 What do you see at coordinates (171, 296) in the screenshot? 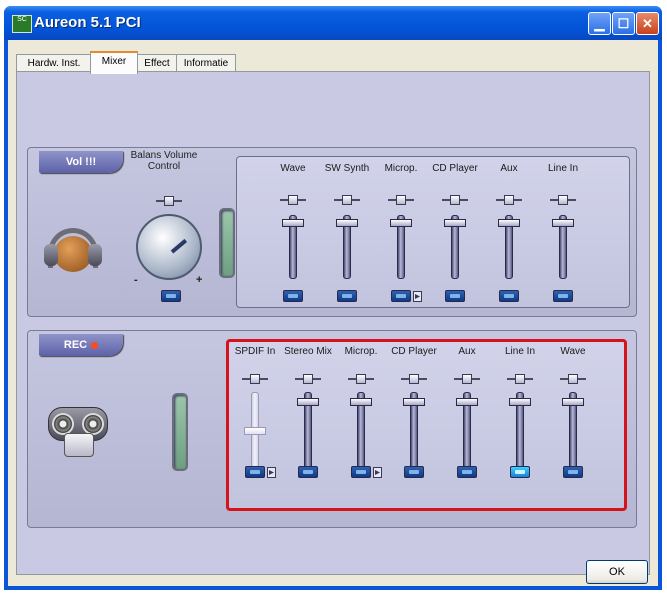
I see `master-mute-button` at bounding box center [171, 296].